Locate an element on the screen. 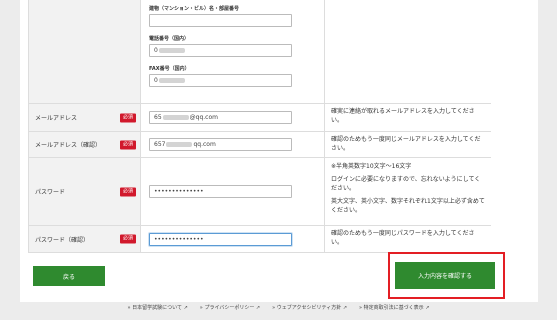 The height and width of the screenshot is (320, 557). password-confirm-value-cell: •••••••••••••• is located at coordinates (233, 239).